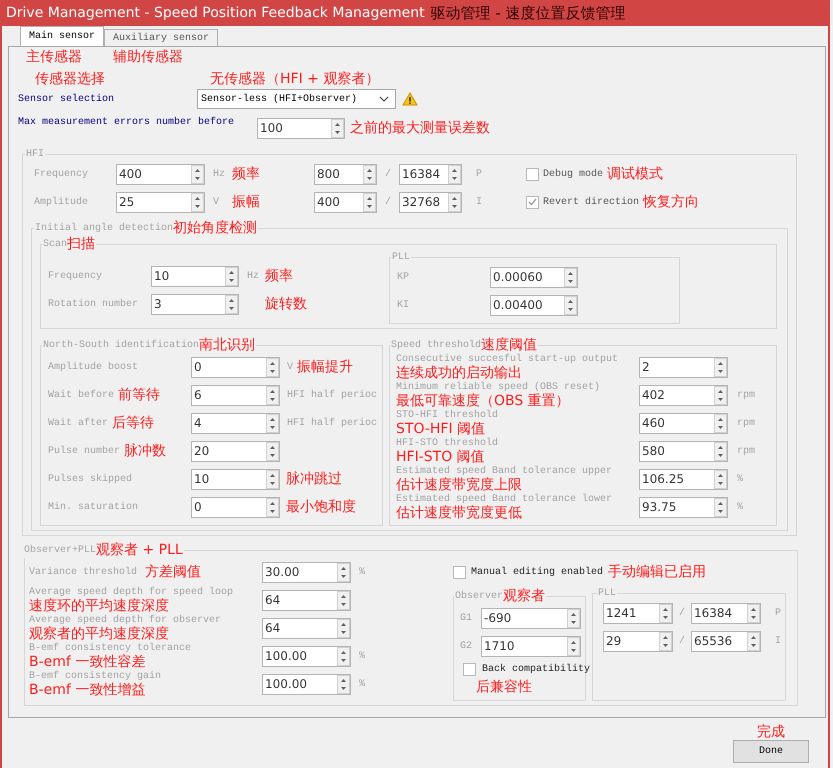  Describe the element at coordinates (104, 228) in the screenshot. I see `group-title: Initial angle detection` at that location.